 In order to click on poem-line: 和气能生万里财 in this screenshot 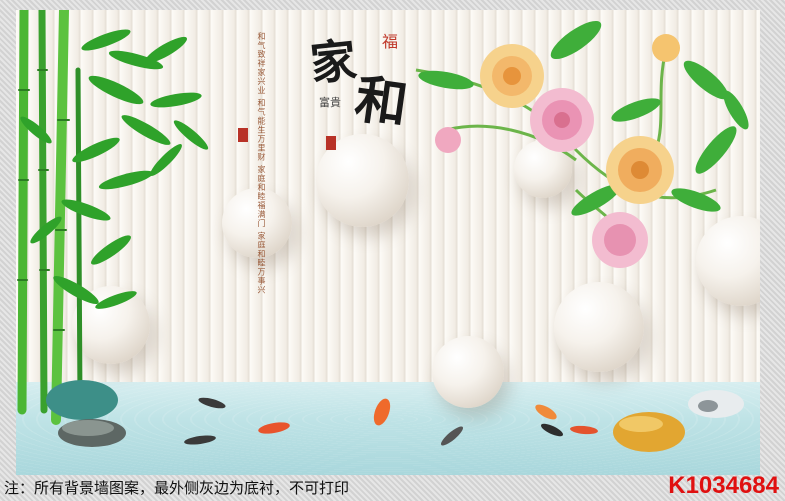, I will do `click(261, 130)`.